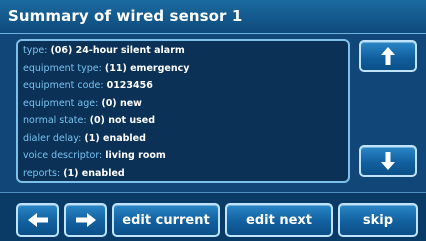  I want to click on row-label: dialer delay:, so click(52, 138).